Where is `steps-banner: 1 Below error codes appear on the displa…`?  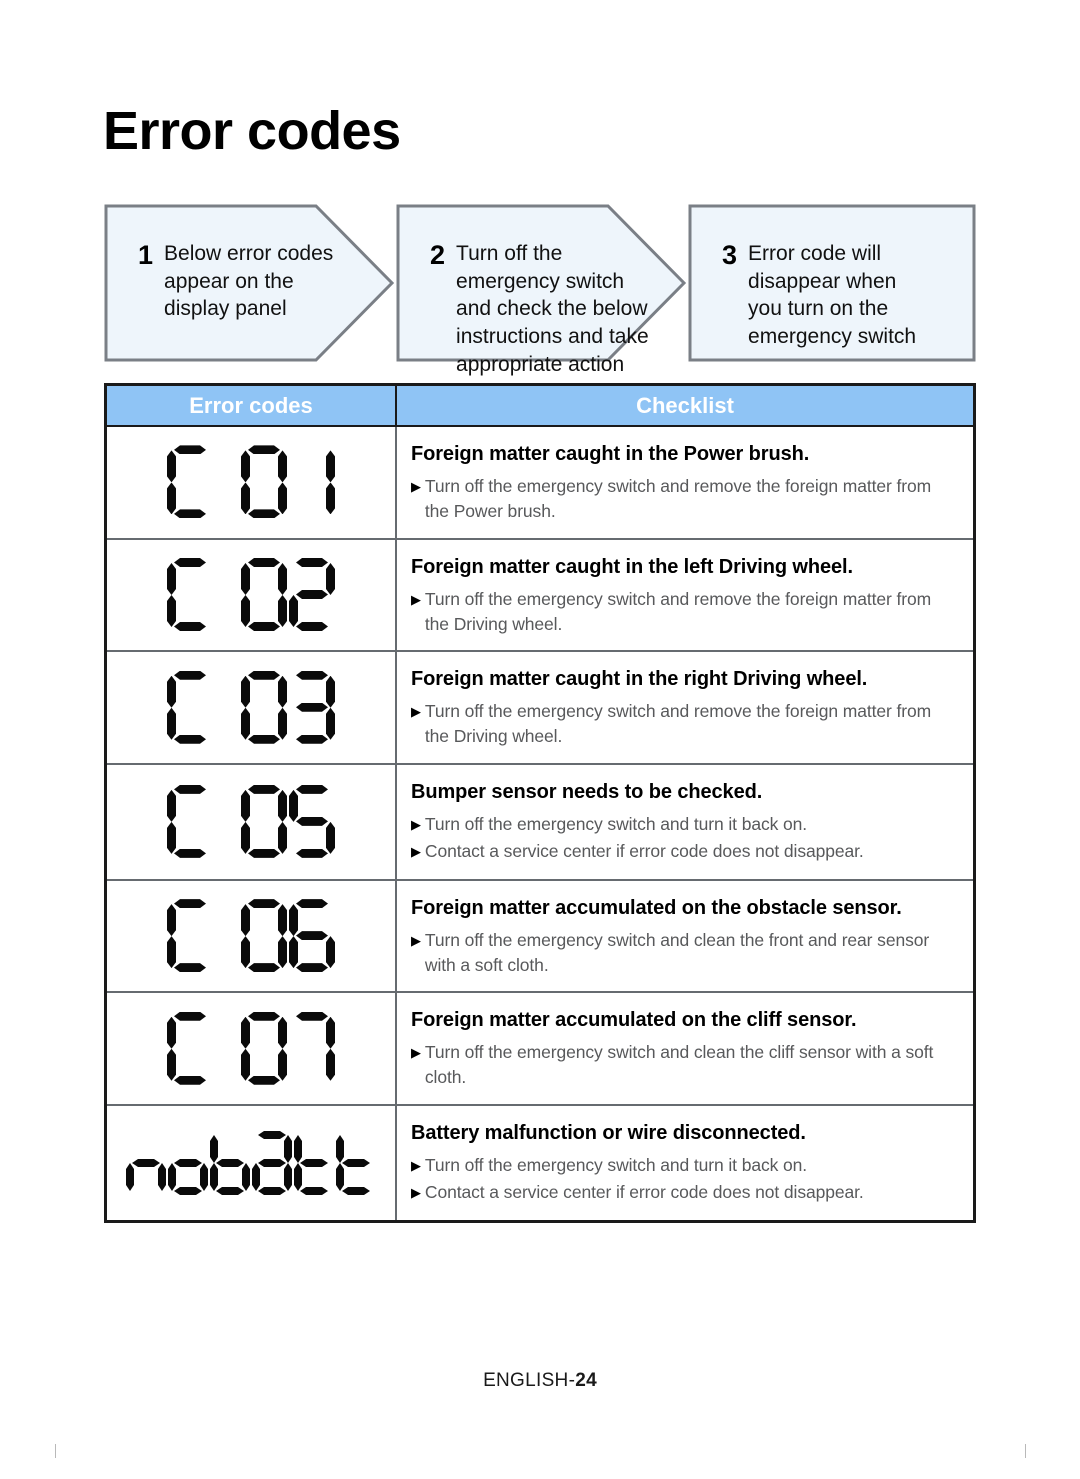 steps-banner: 1 Below error codes appear on the displa… is located at coordinates (540, 290).